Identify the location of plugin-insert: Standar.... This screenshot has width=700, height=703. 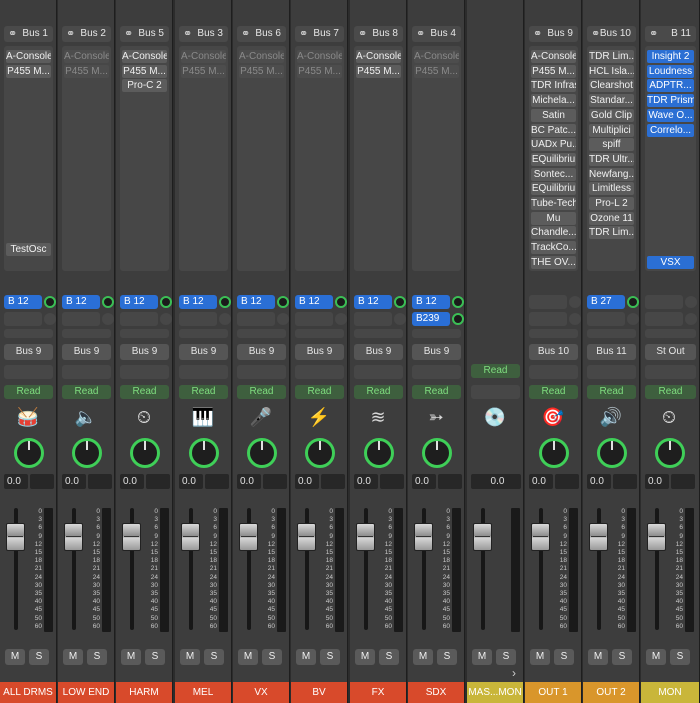
(611, 101).